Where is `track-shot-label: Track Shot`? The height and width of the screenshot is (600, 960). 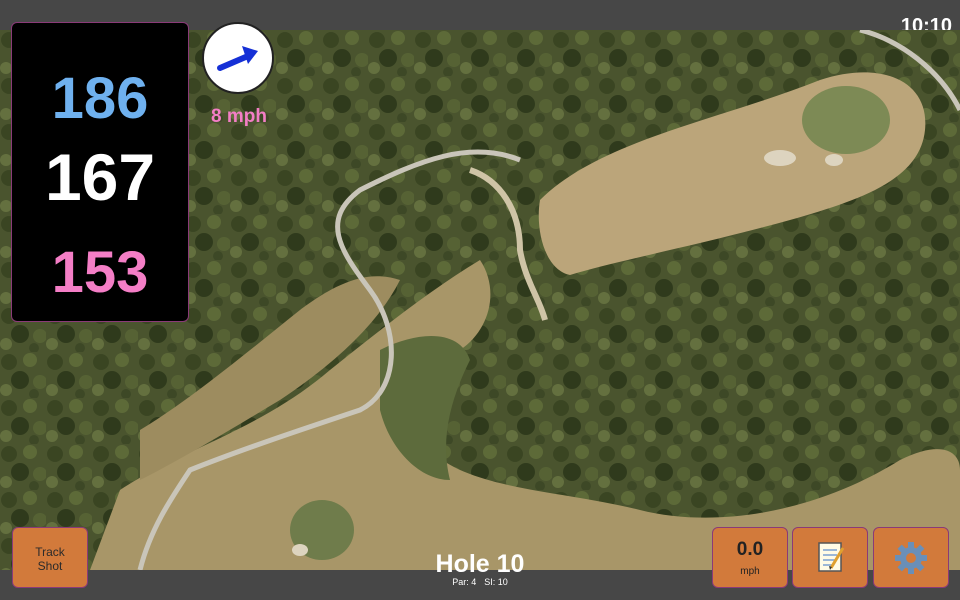
track-shot-label: Track Shot is located at coordinates (50, 559).